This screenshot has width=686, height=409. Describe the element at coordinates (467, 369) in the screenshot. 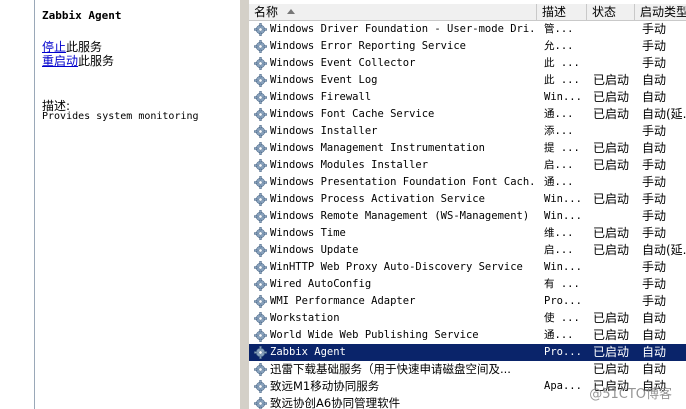

I see `service-row: 迅雷下载基础服务（用于快速申请磁盘空间及... 已启动 自动` at that location.